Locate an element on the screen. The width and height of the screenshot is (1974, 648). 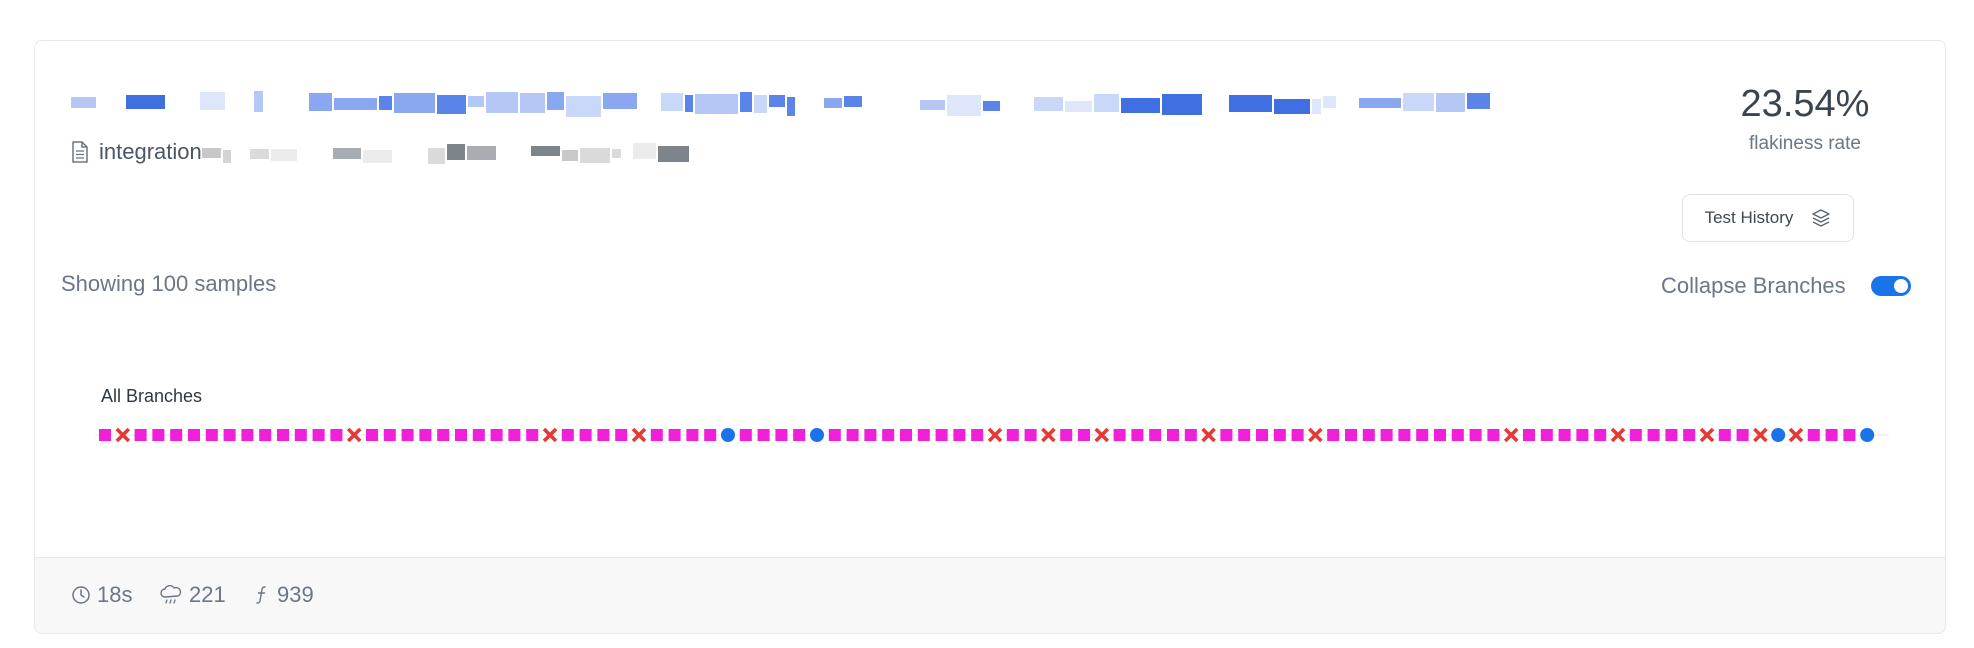
collapse-branches-toggle is located at coordinates (1890, 286).